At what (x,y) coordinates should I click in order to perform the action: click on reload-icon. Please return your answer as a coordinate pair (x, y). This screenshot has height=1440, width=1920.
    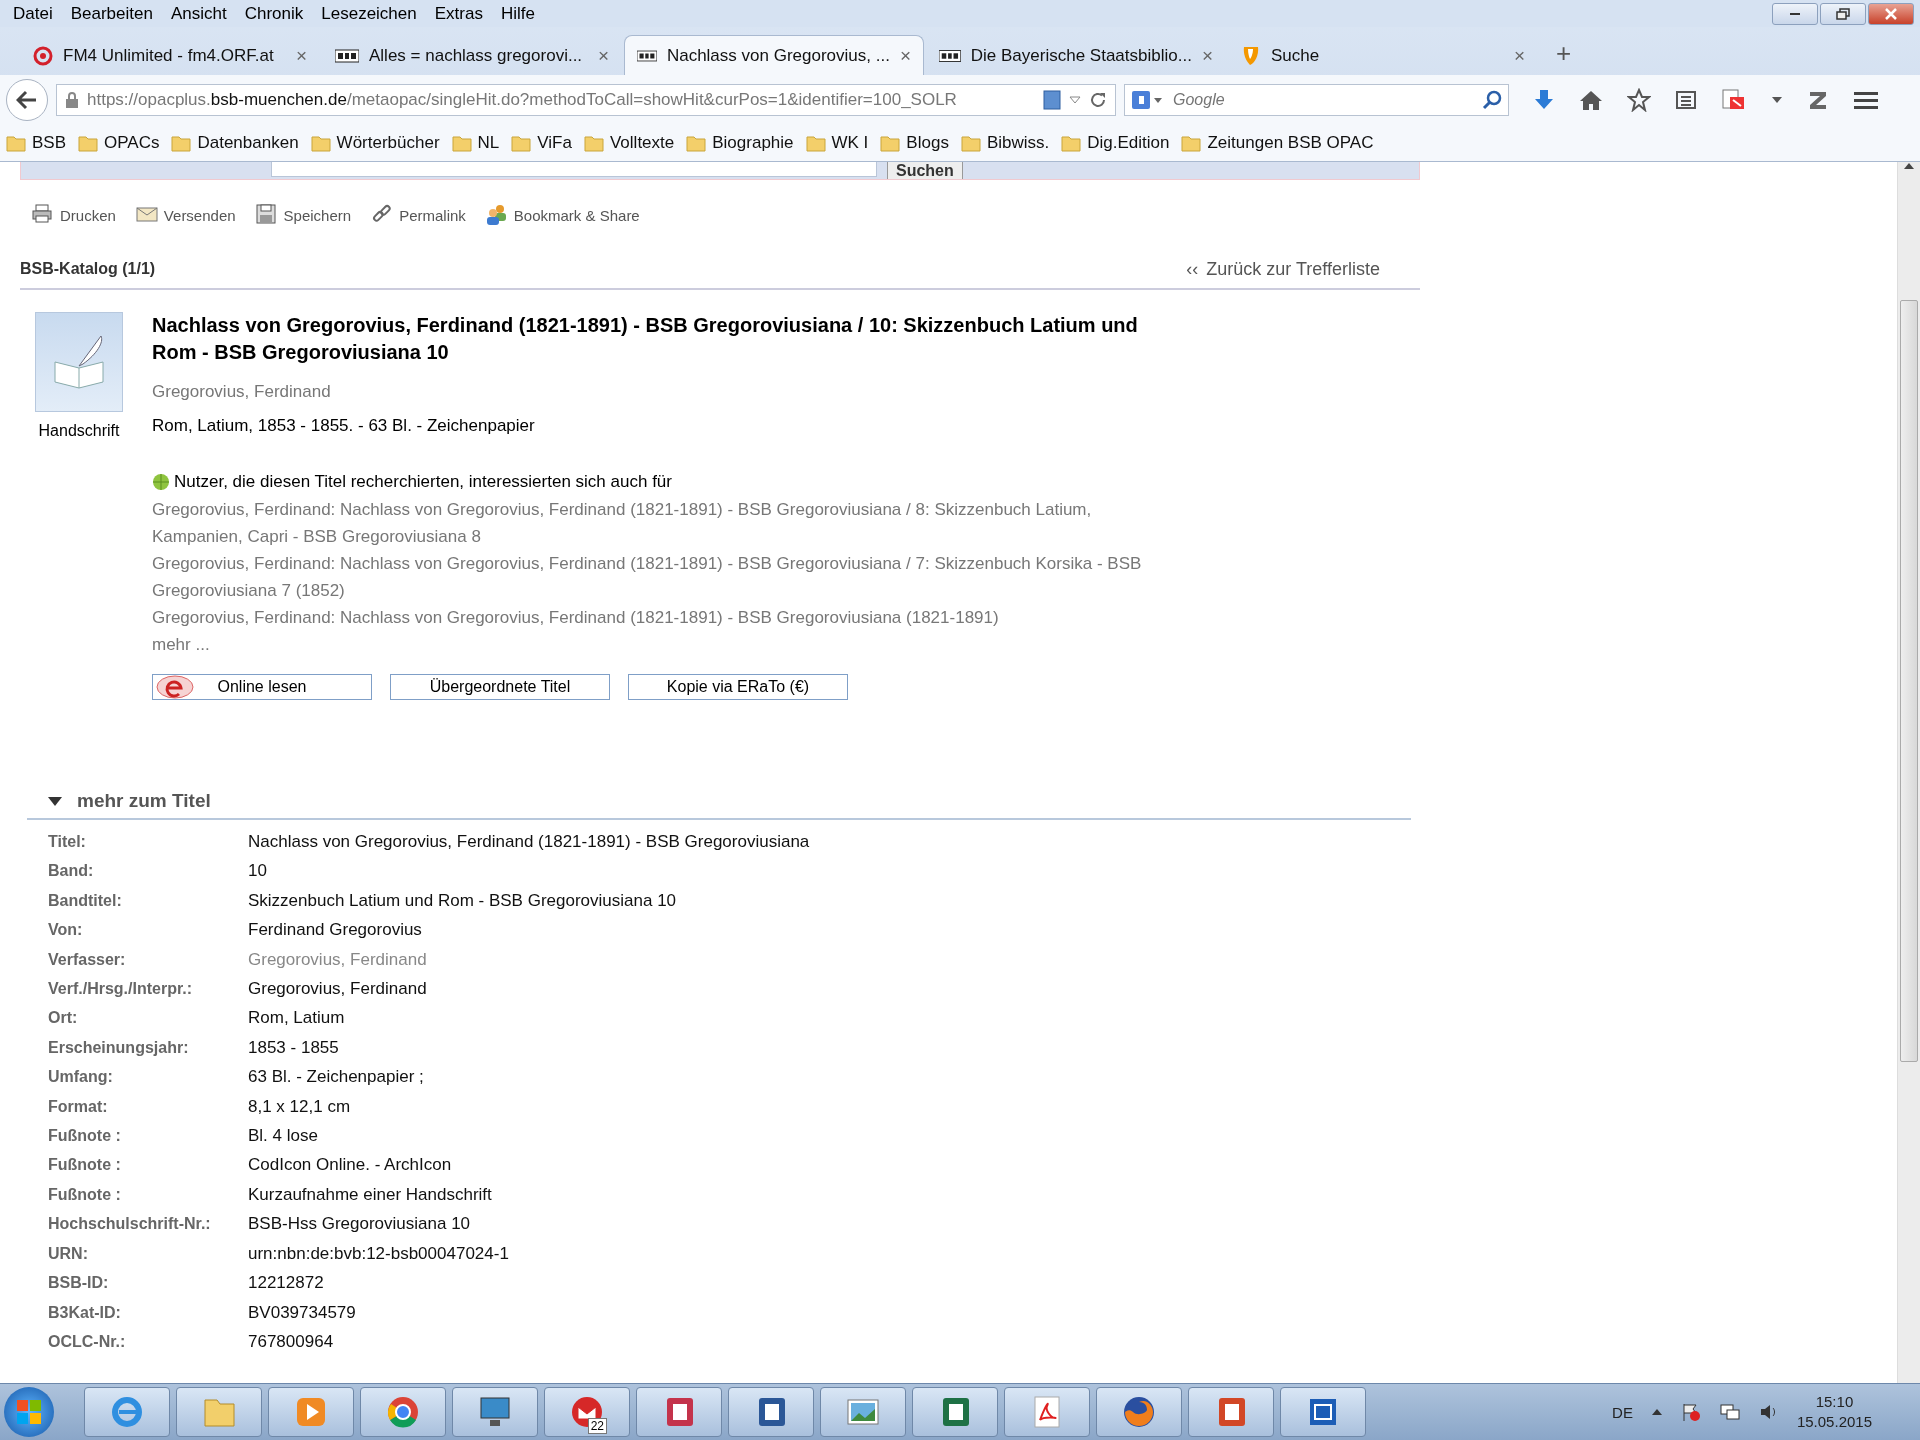
    Looking at the image, I should click on (1098, 100).